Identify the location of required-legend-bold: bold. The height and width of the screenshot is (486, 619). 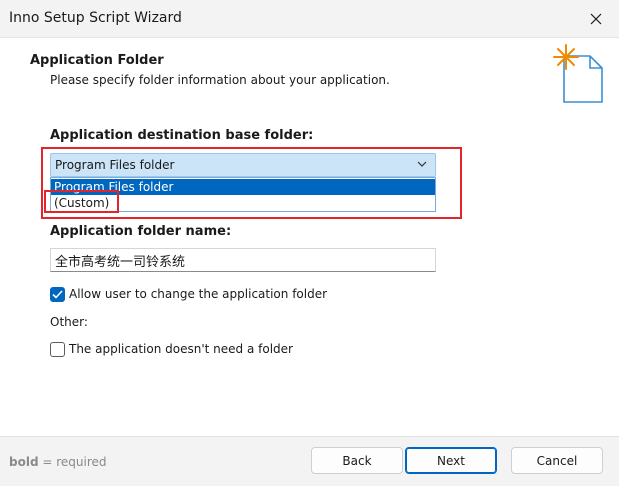
(24, 462).